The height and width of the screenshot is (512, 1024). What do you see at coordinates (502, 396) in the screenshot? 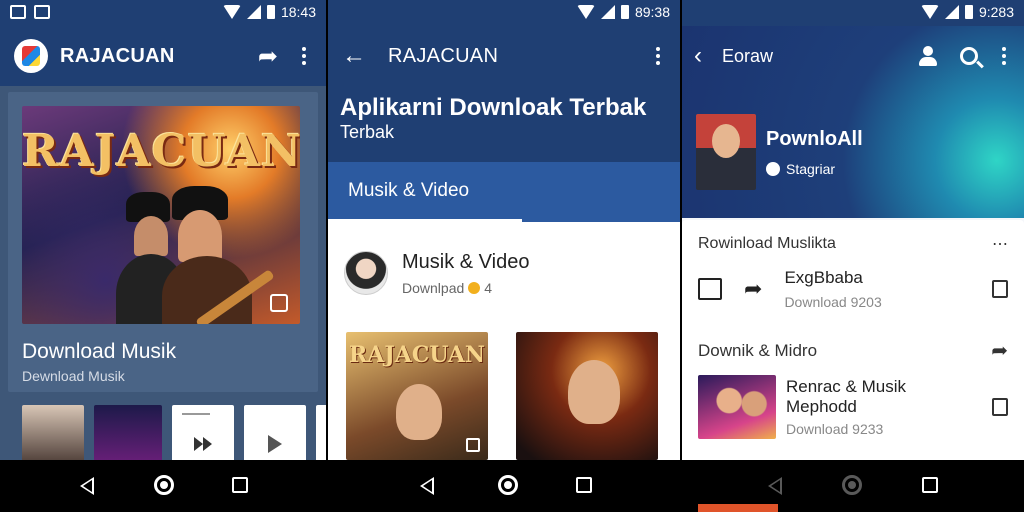
I see `card-grid: RAJACUAN` at bounding box center [502, 396].